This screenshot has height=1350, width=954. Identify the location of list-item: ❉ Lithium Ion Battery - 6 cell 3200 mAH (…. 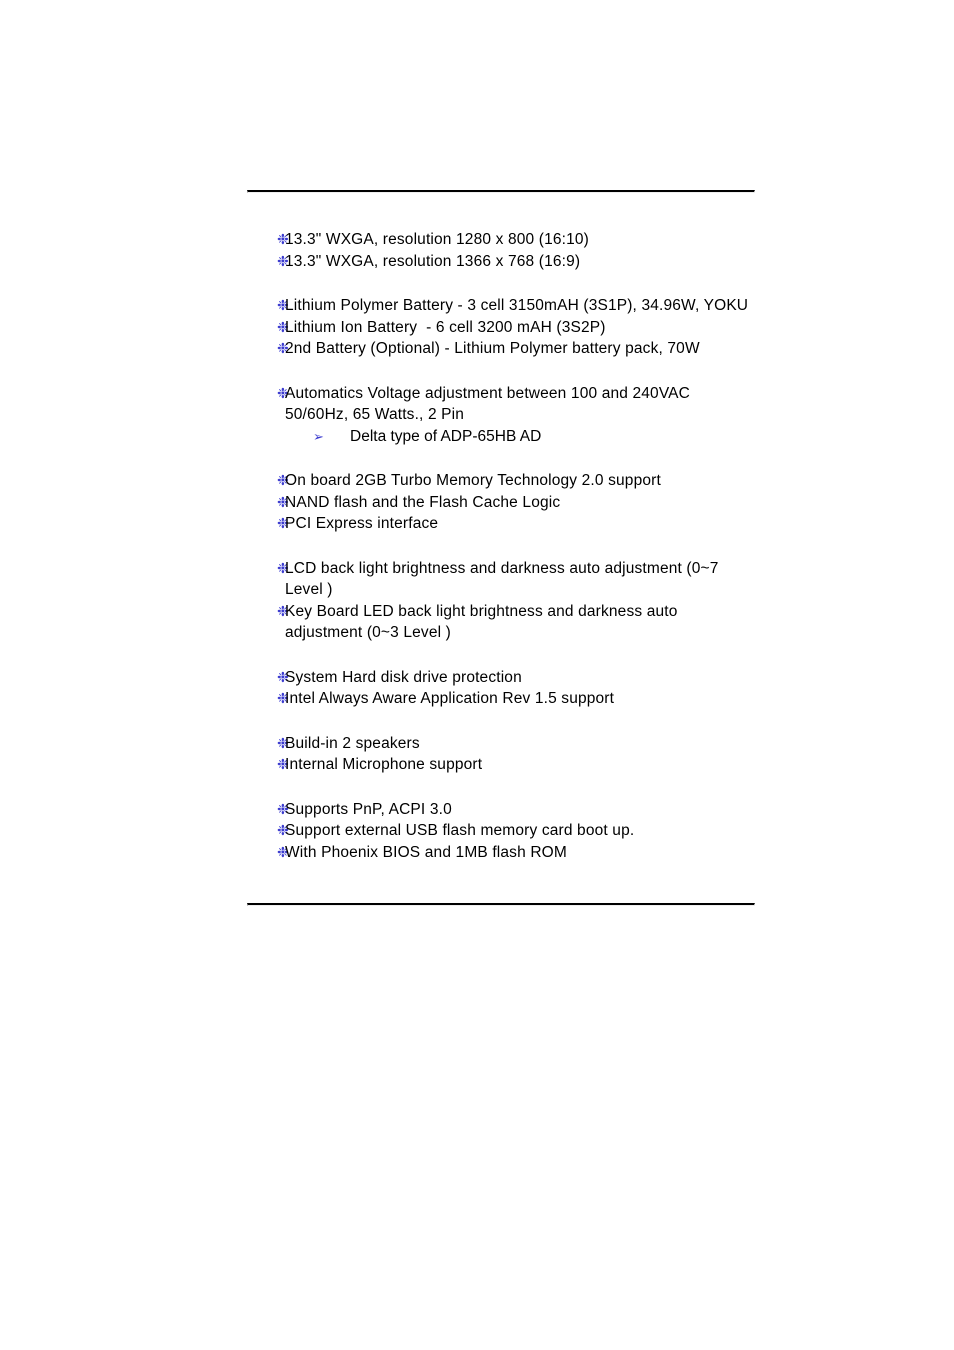
(500, 328).